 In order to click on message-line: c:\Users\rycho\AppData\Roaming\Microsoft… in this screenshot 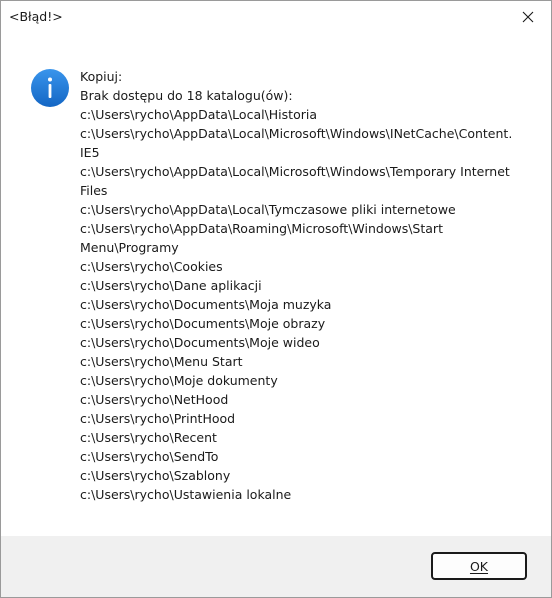, I will do `click(261, 228)`.